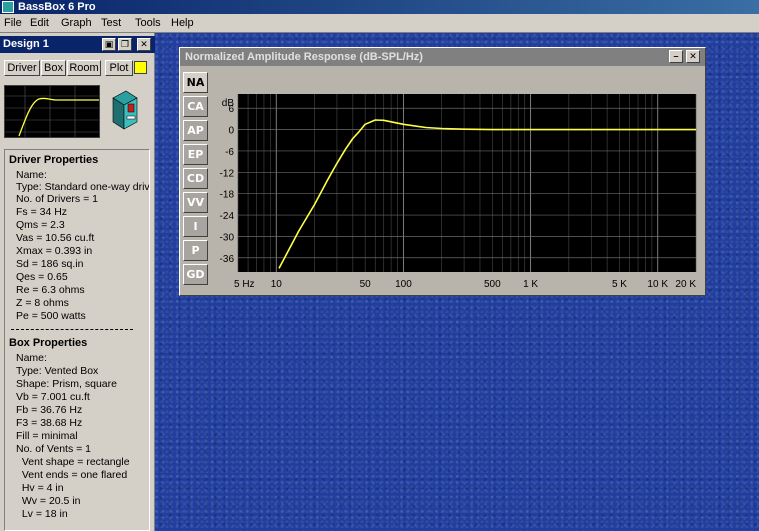 This screenshot has width=759, height=531. Describe the element at coordinates (195, 106) in the screenshot. I see `graph-tab-ca: CA` at that location.